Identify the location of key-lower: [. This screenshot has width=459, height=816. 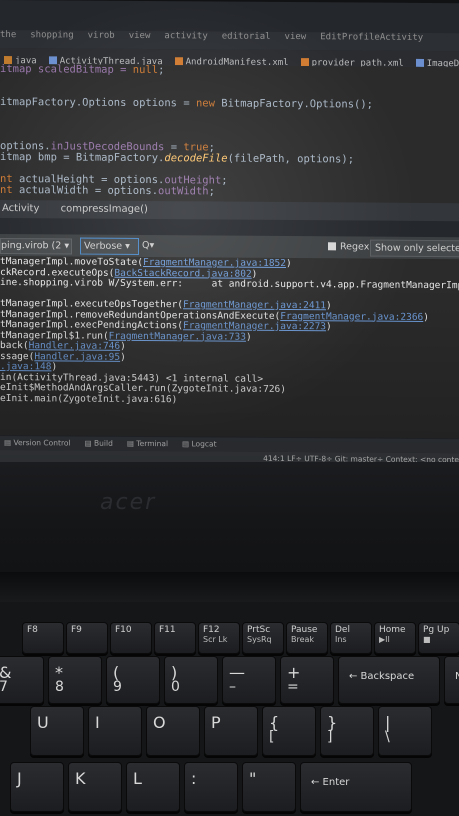
(272, 737).